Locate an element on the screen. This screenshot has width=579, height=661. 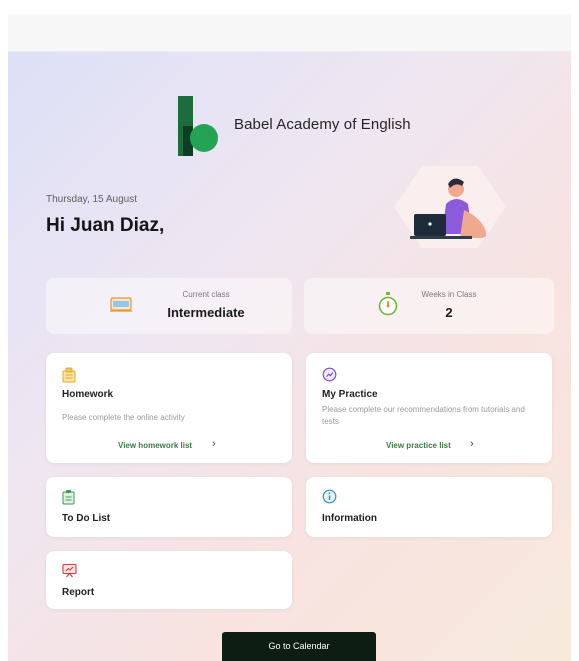
greeting-title: Hi Juan Diaz, is located at coordinates (105, 225).